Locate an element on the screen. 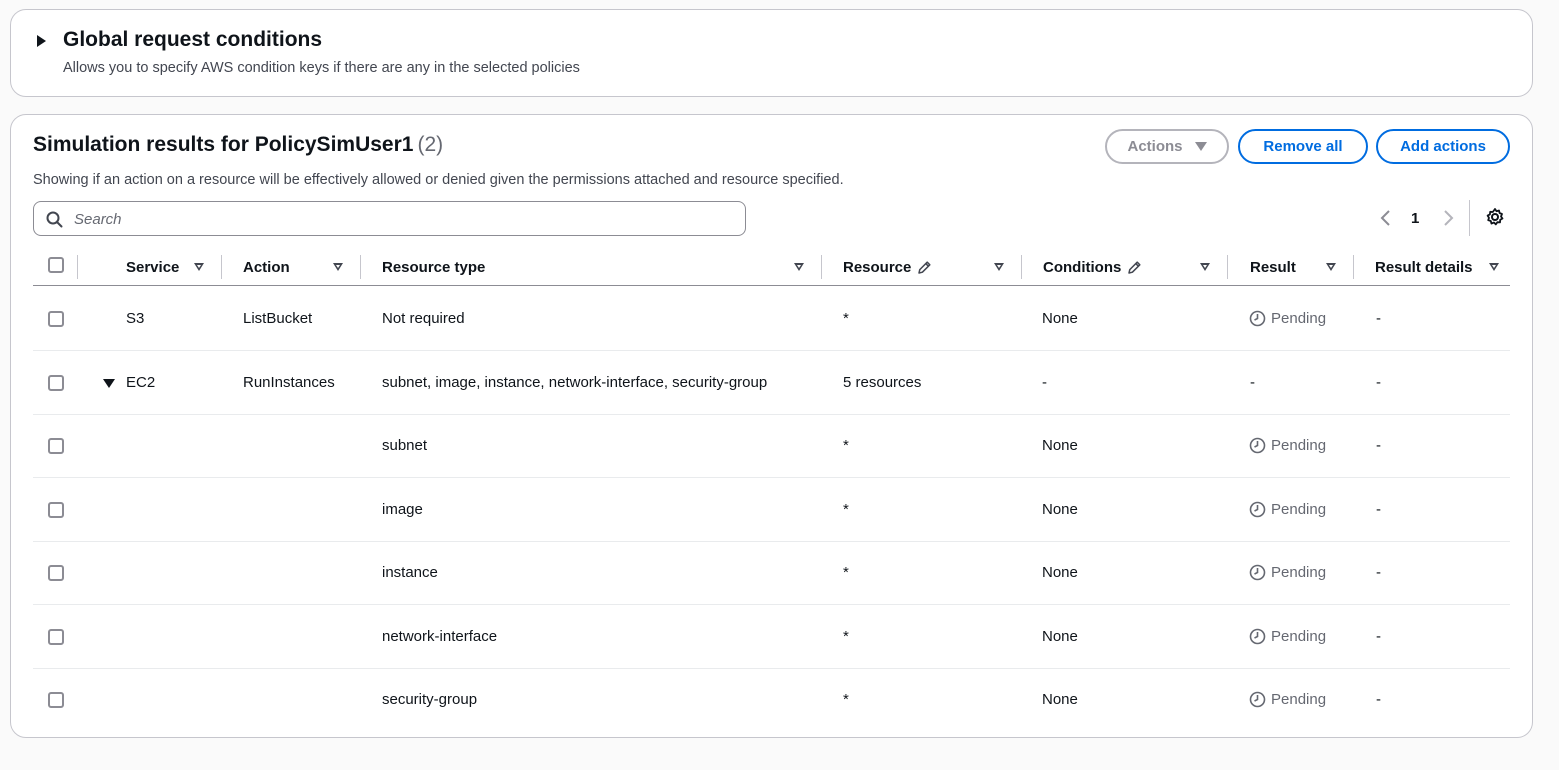  chevron-left-icon is located at coordinates (1386, 218).